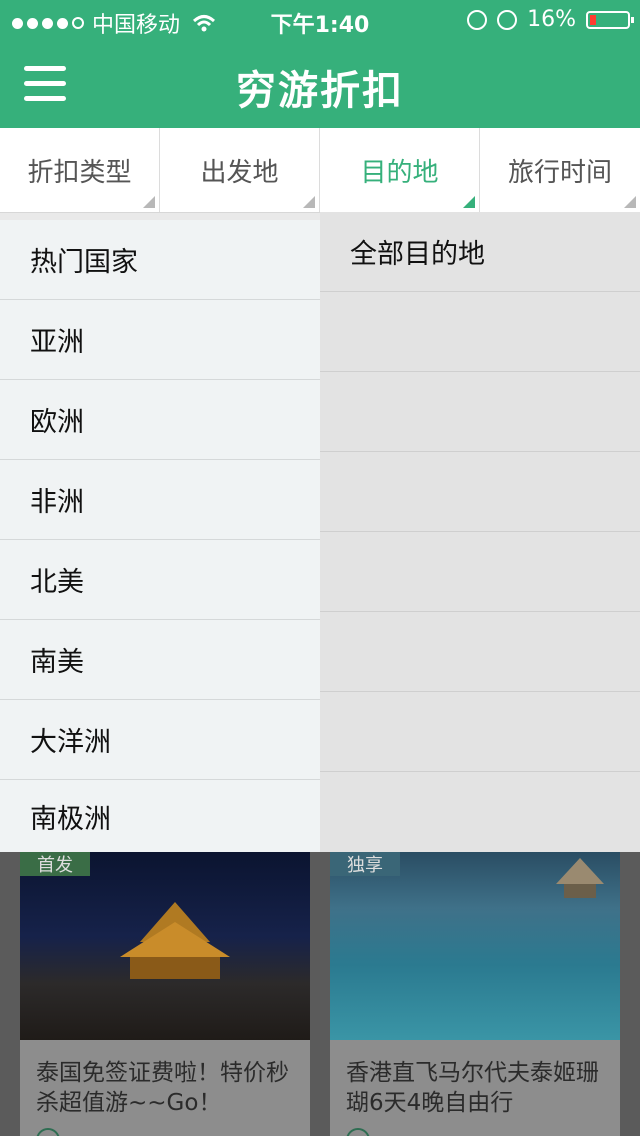 This screenshot has height=1136, width=640. I want to click on region-label: 北美, so click(57, 582).